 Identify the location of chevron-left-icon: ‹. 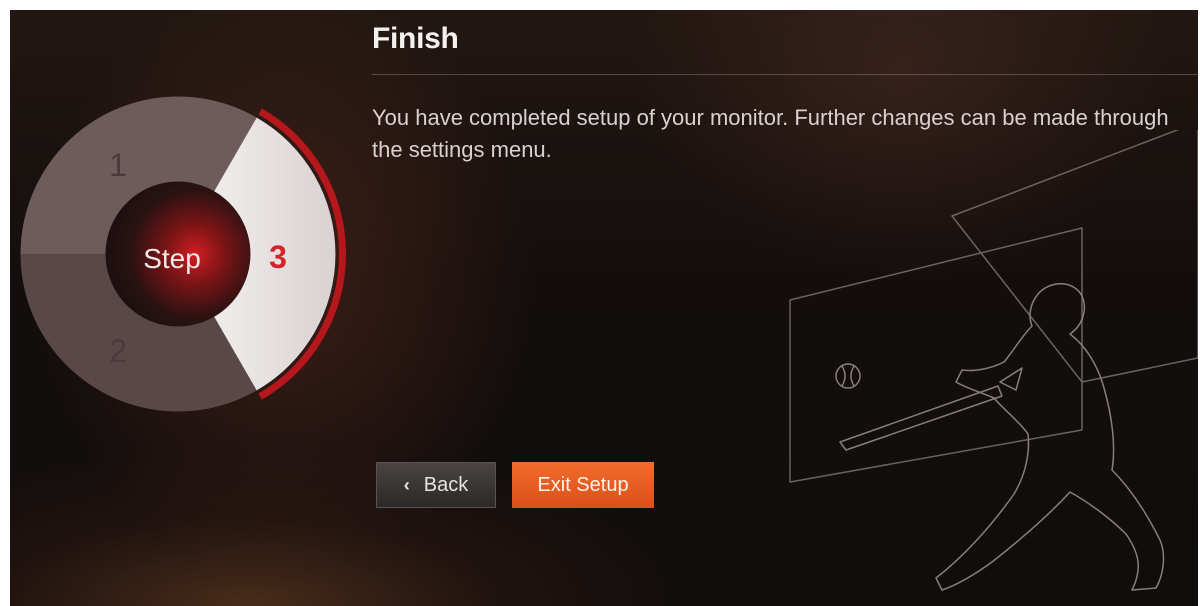
(406, 485).